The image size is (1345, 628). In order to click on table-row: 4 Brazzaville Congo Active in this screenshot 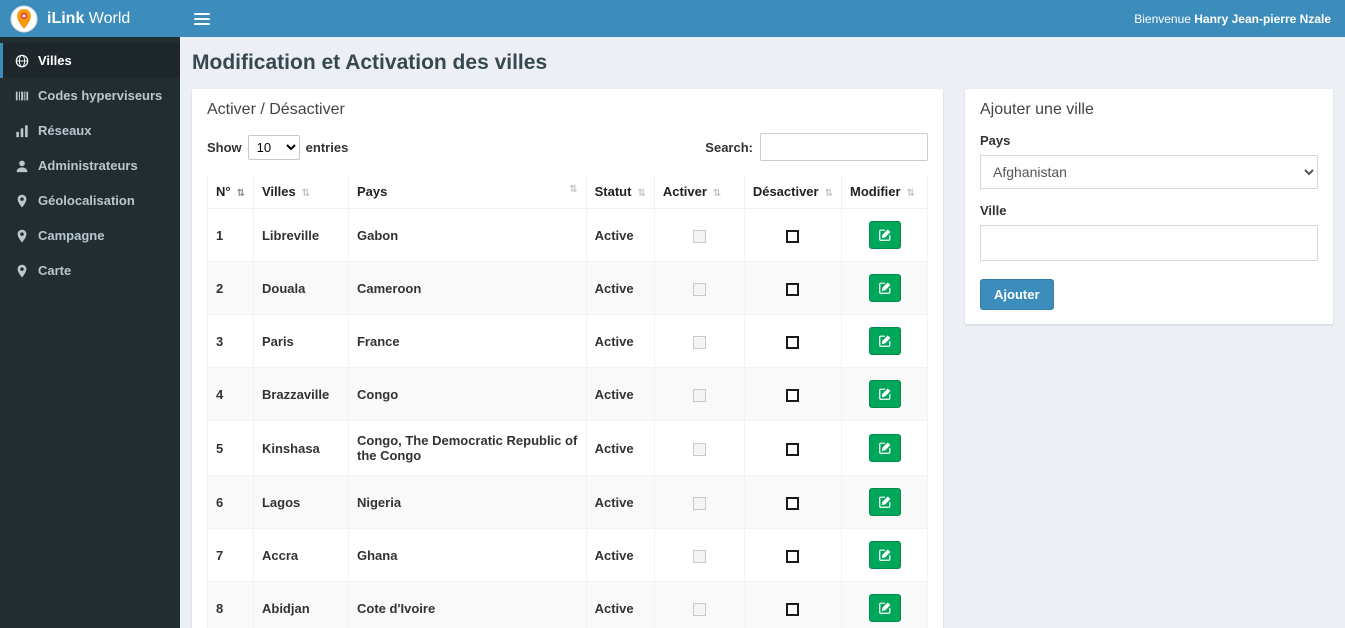, I will do `click(567, 394)`.